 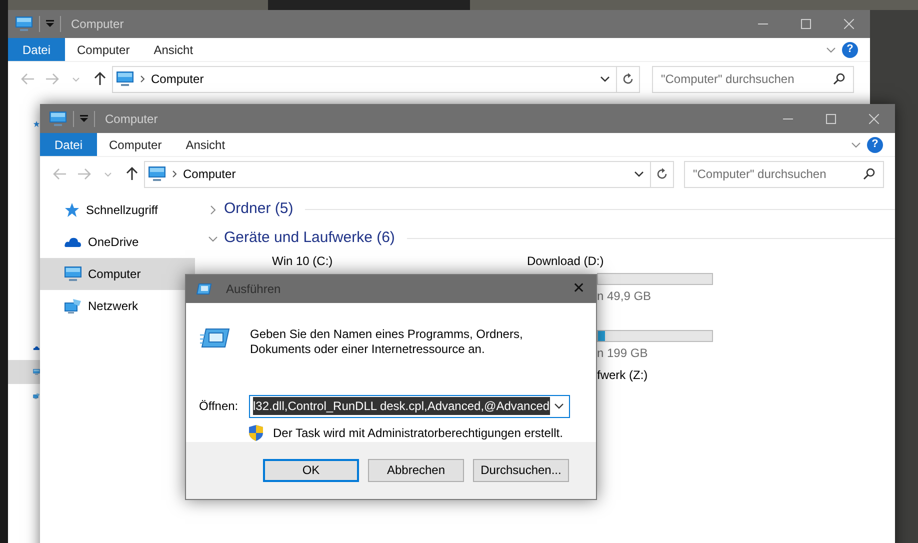 I want to click on network-icon, so click(x=73, y=306).